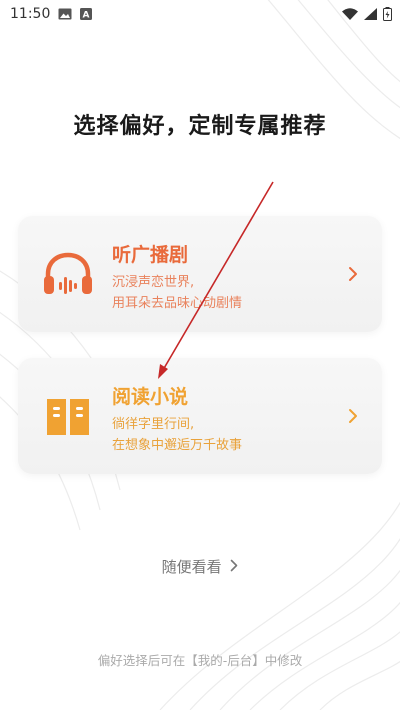 This screenshot has height=710, width=400. I want to click on a-badge-icon: A, so click(86, 14).